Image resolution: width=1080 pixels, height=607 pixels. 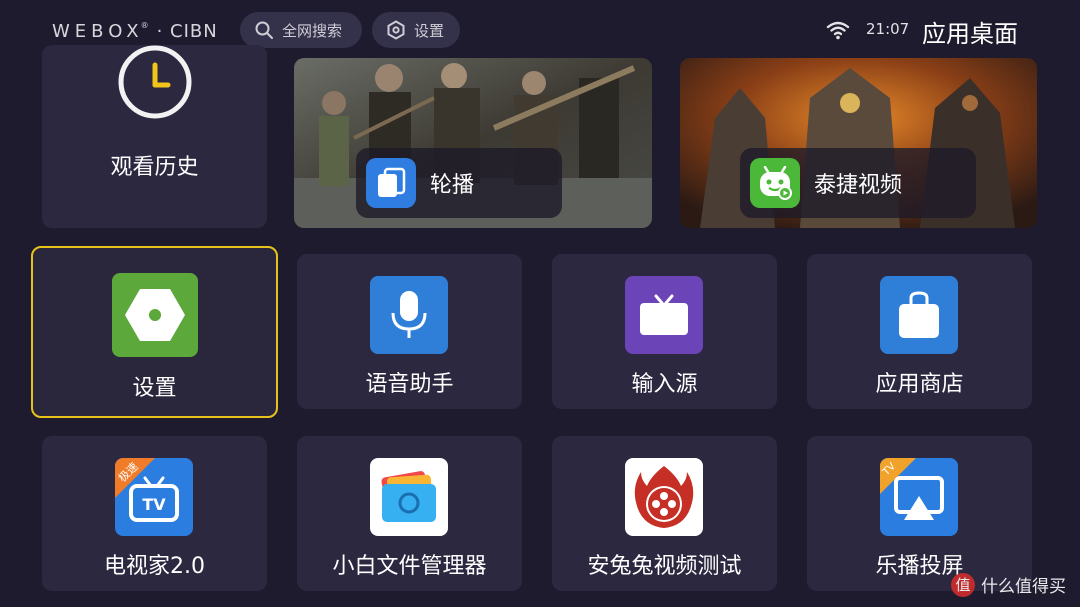 What do you see at coordinates (154, 388) in the screenshot?
I see `app-label-settings: 设置` at bounding box center [154, 388].